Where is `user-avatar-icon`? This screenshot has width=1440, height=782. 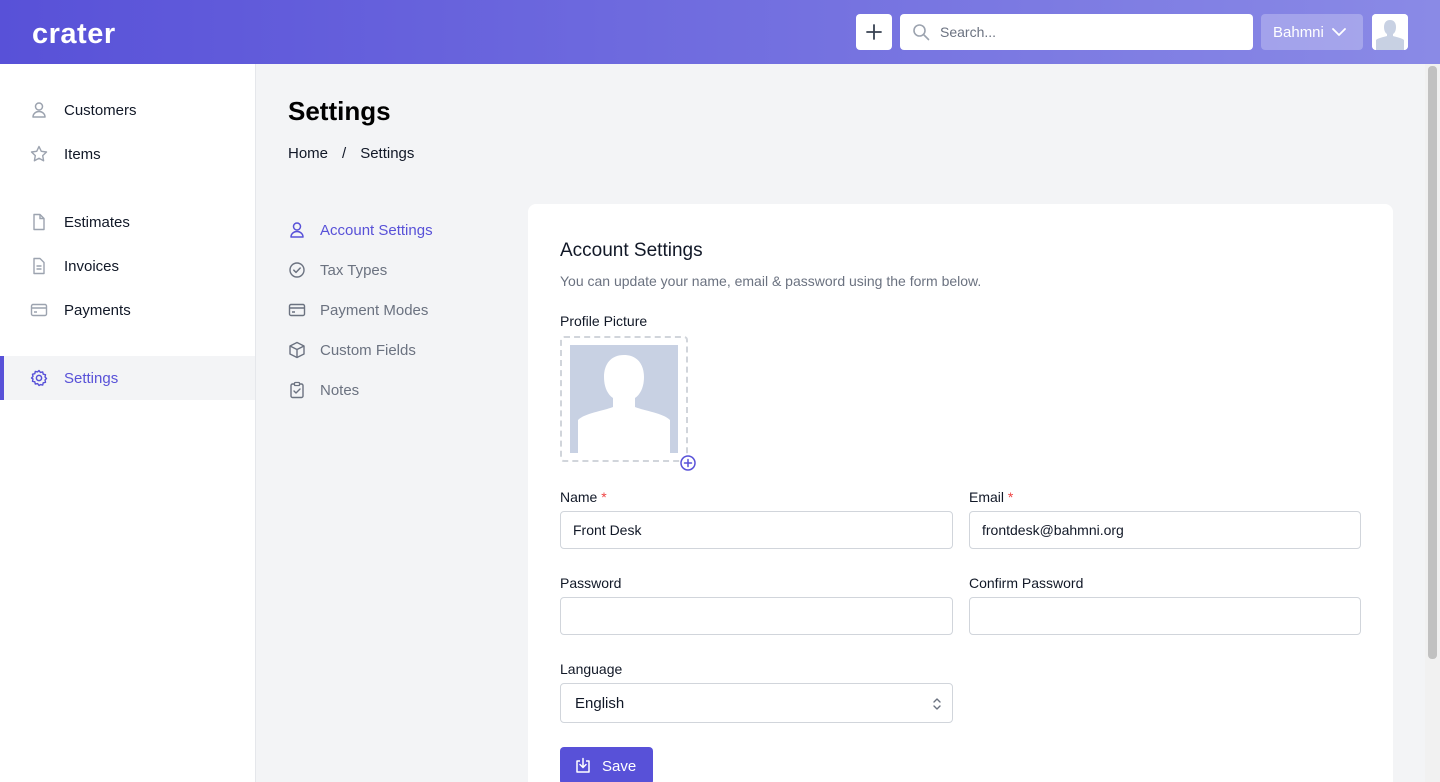 user-avatar-icon is located at coordinates (1390, 32).